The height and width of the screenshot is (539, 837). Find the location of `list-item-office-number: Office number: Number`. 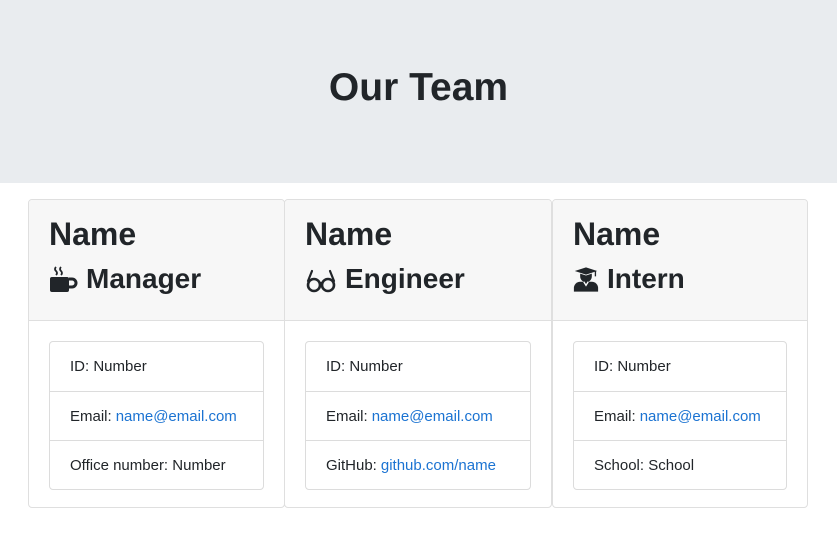

list-item-office-number: Office number: Number is located at coordinates (156, 464).